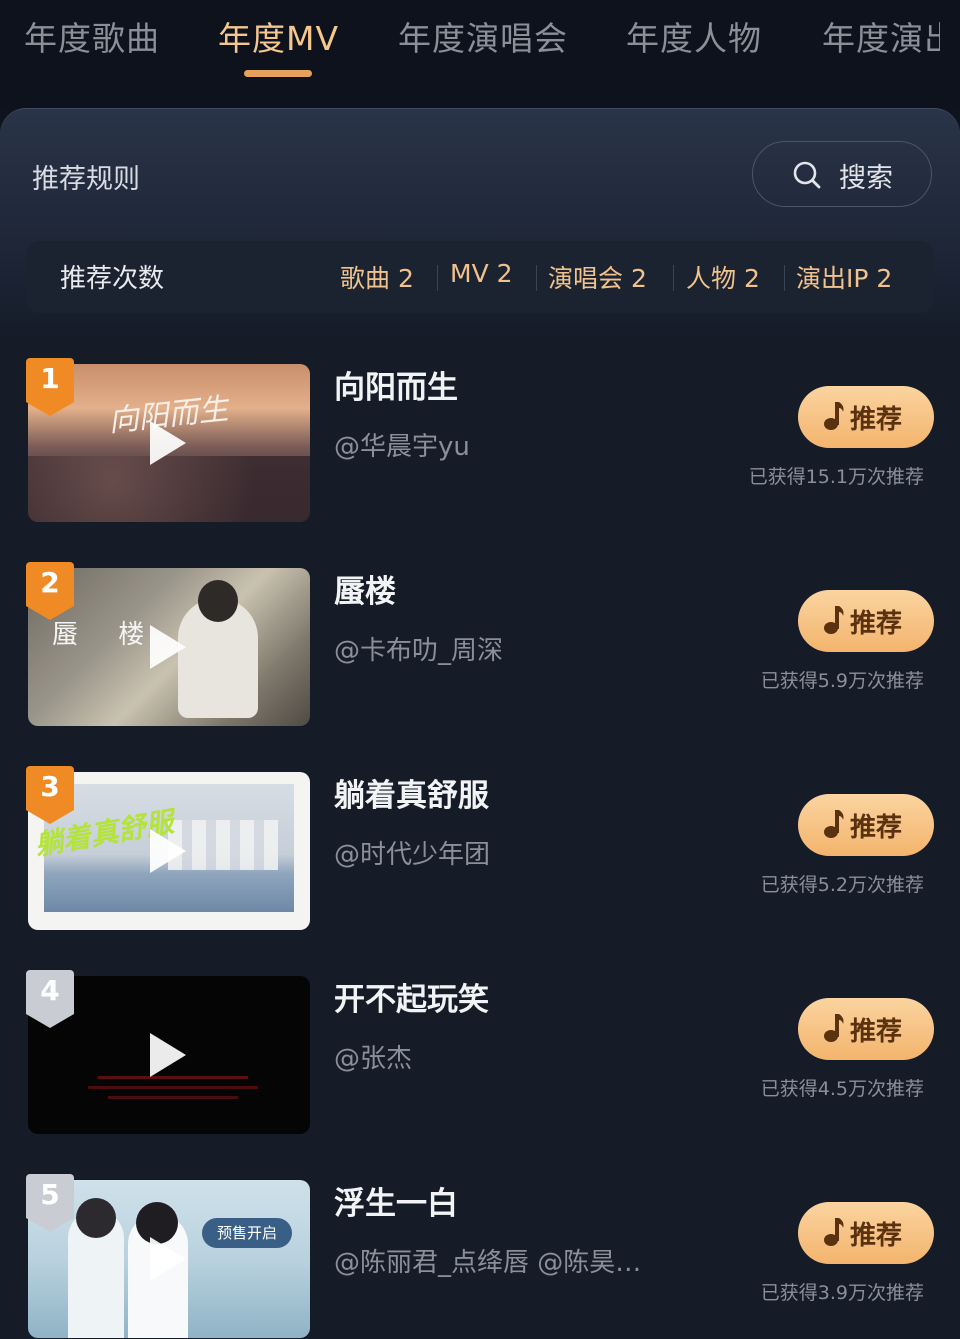 This screenshot has height=1339, width=960. I want to click on tab-bar: 年度歌曲 年度MV 年度演唱会 年度人物 年度演出, so click(480, 55).